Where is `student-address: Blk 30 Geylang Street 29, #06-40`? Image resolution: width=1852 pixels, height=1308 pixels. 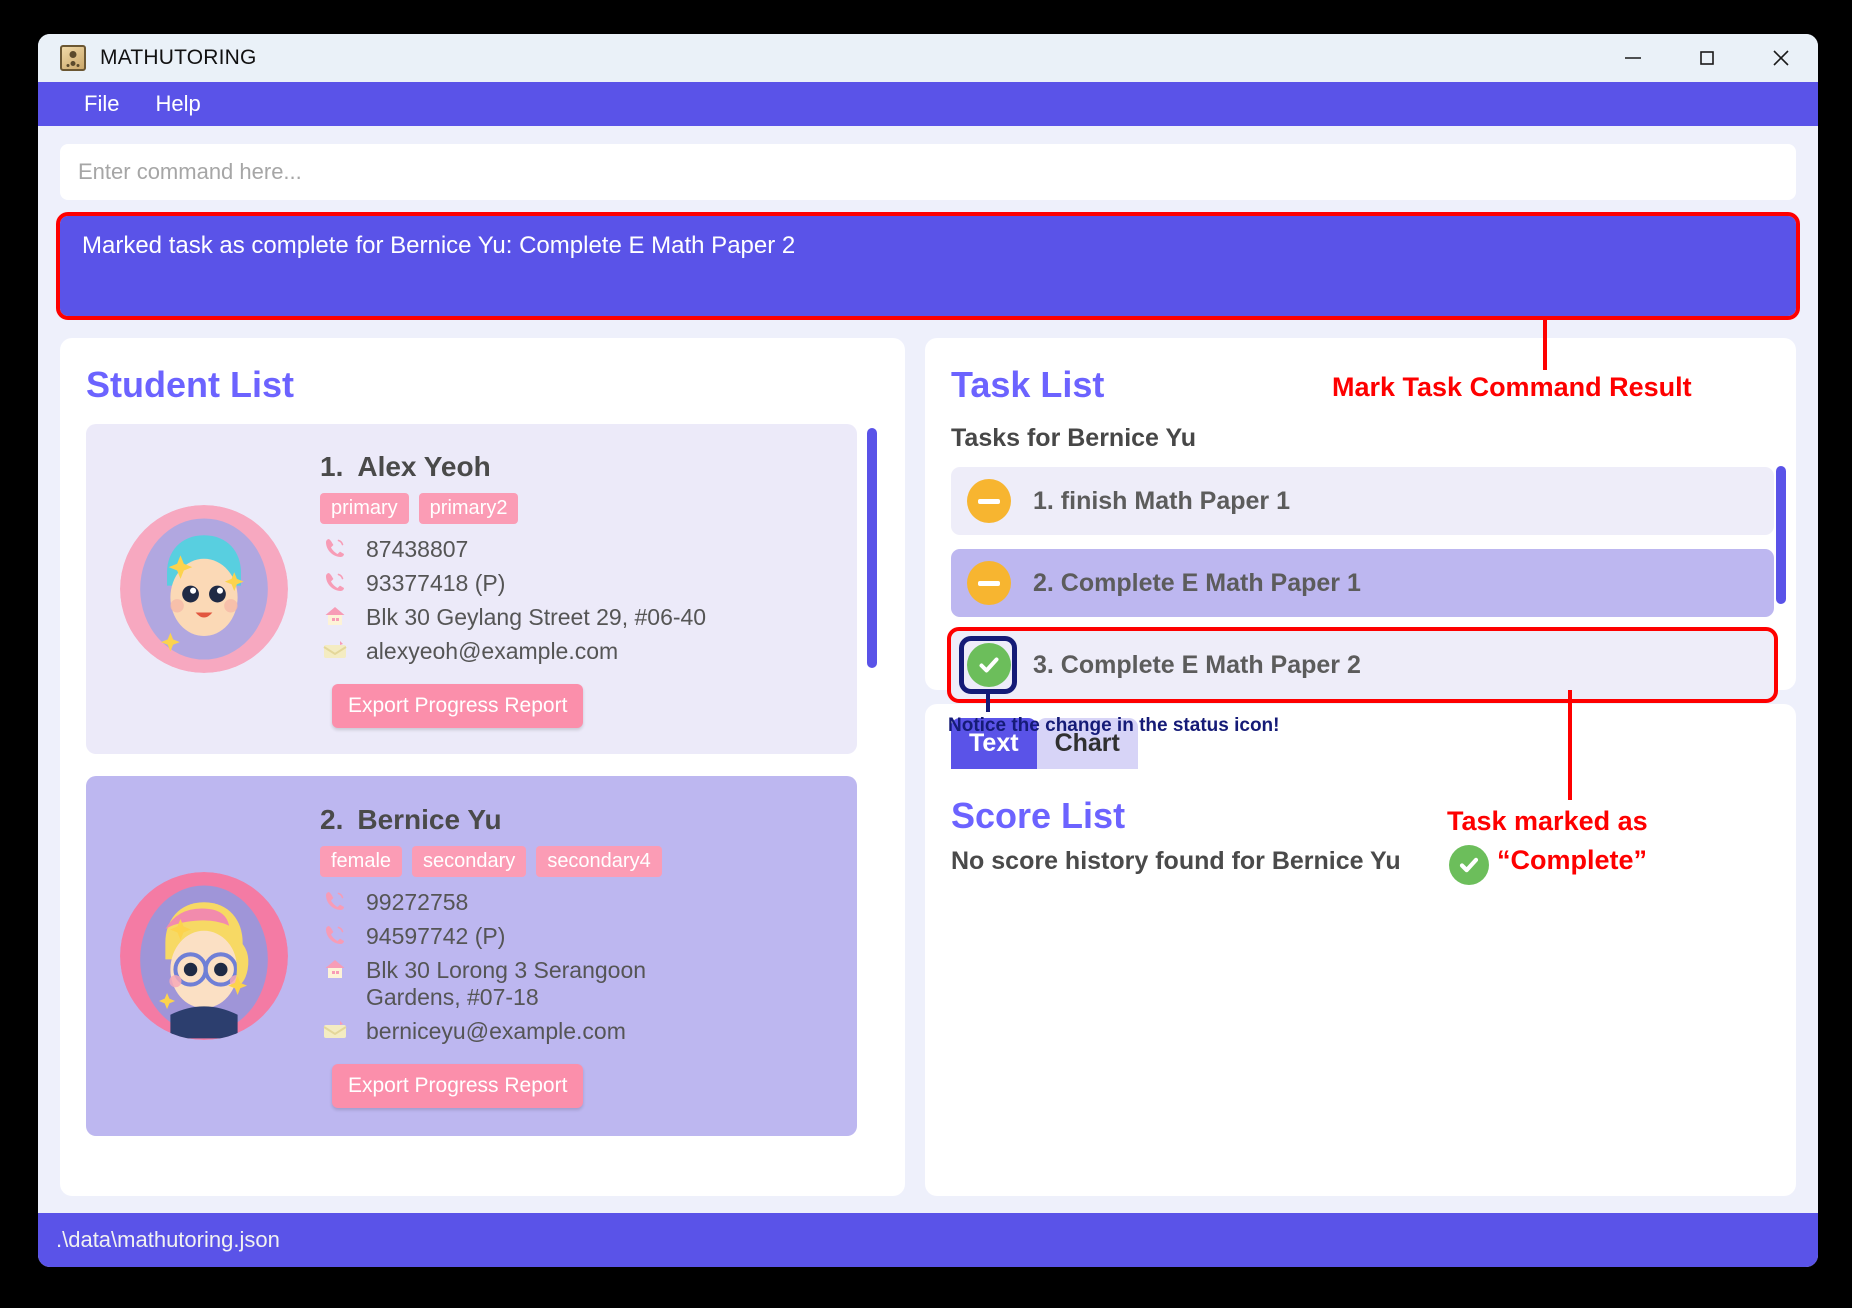
student-address: Blk 30 Geylang Street 29, #06-40 is located at coordinates (536, 616).